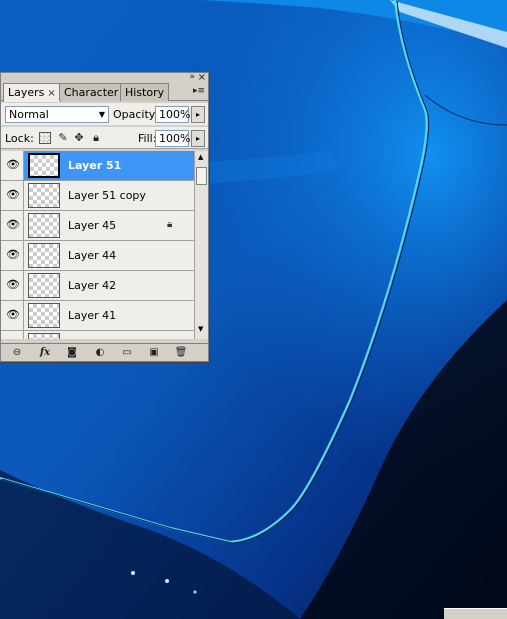  I want to click on tab-layers: Layers ×, so click(32, 92).